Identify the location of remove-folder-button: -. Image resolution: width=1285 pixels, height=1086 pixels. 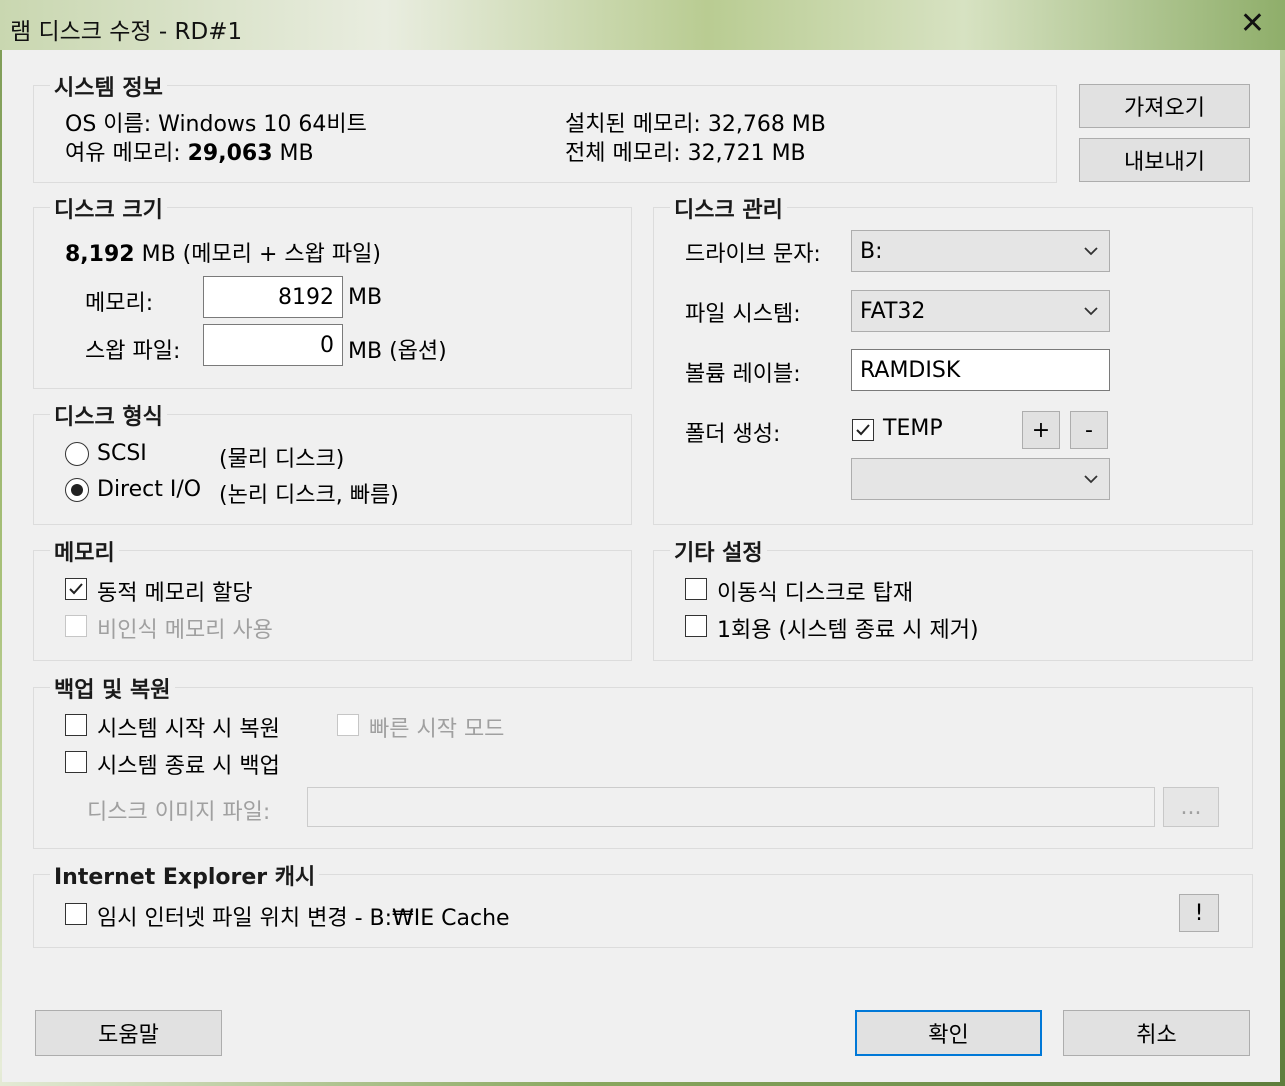
(1089, 430).